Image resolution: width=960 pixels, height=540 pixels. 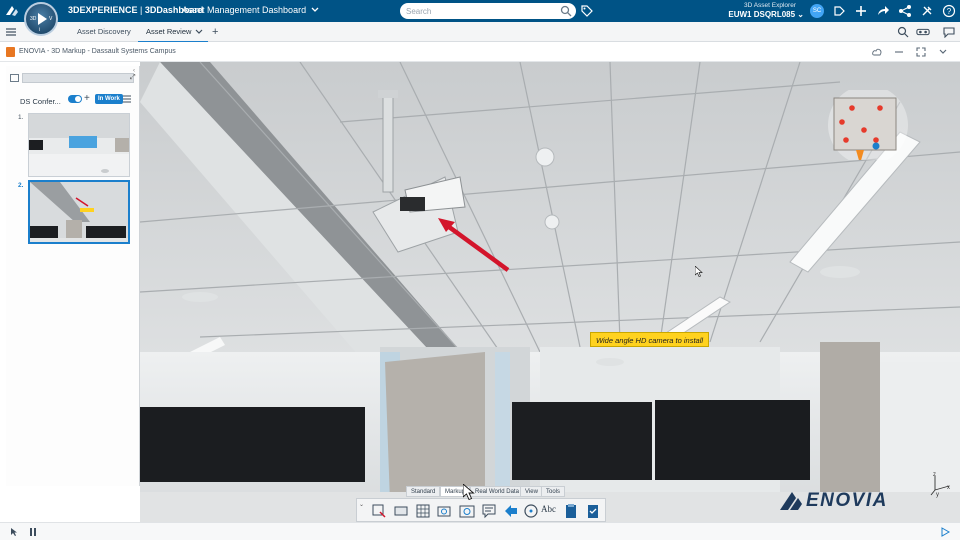 I want to click on chat-icon, so click(x=949, y=32).